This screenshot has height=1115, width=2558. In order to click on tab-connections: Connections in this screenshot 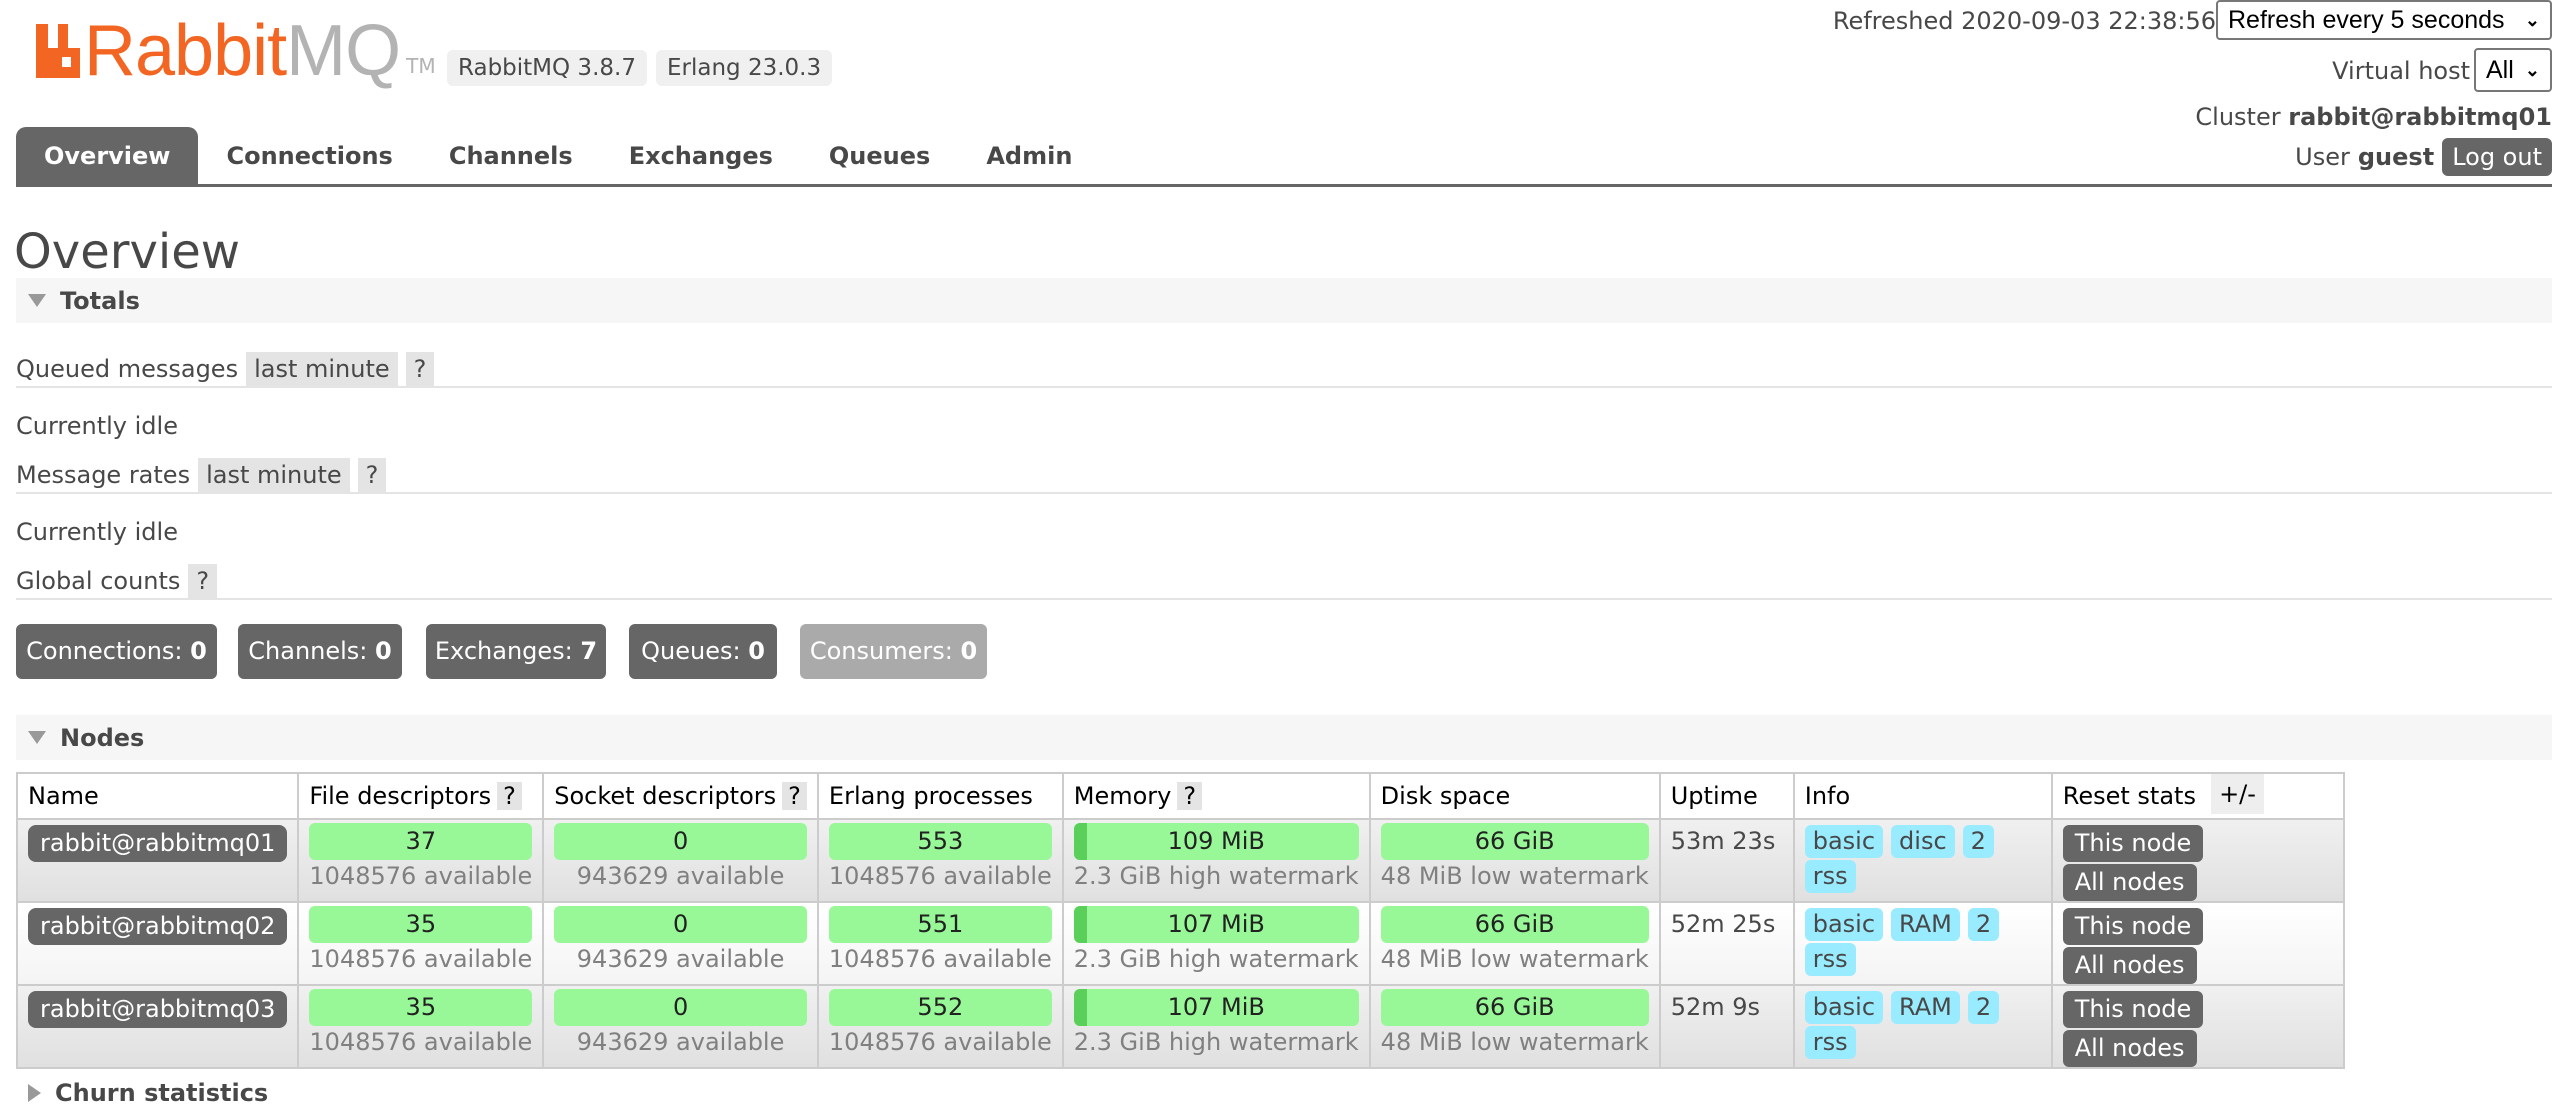, I will do `click(309, 156)`.